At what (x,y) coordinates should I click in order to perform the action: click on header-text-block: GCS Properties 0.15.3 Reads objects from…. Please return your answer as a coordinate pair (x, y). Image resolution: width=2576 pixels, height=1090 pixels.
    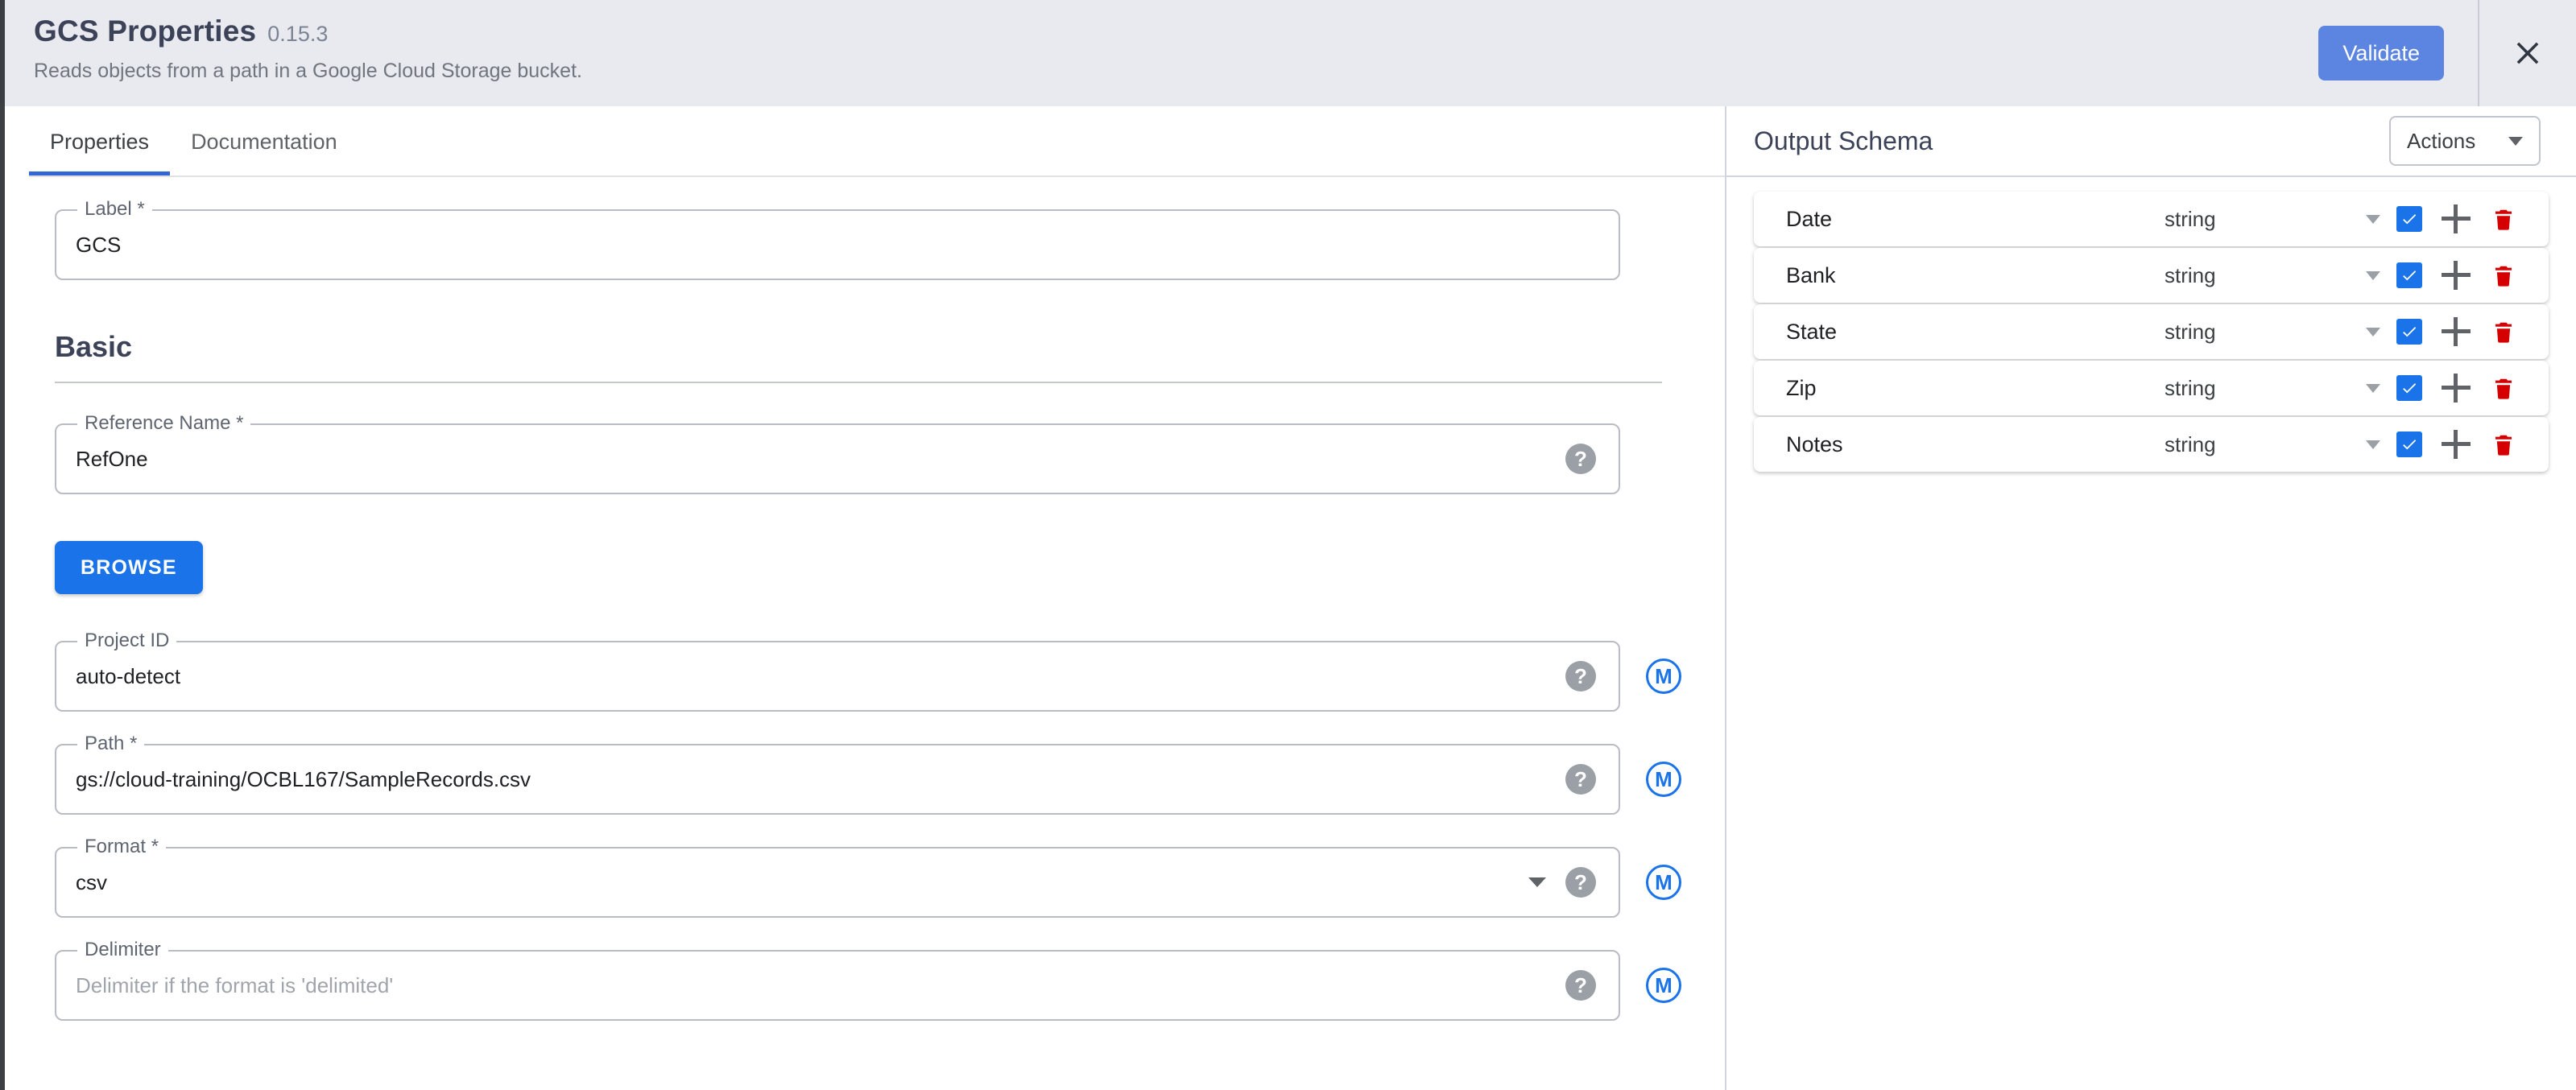
    Looking at the image, I should click on (1161, 53).